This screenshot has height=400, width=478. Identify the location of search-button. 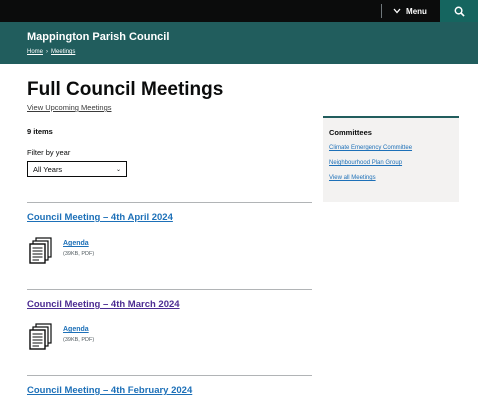
(459, 11).